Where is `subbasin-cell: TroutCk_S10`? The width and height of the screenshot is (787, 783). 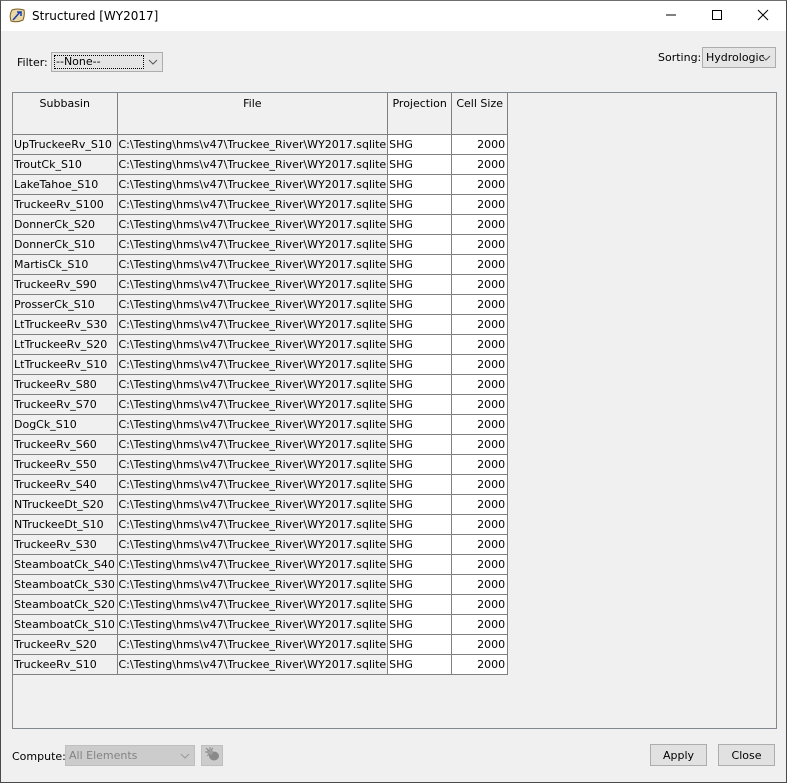 subbasin-cell: TroutCk_S10 is located at coordinates (65, 164).